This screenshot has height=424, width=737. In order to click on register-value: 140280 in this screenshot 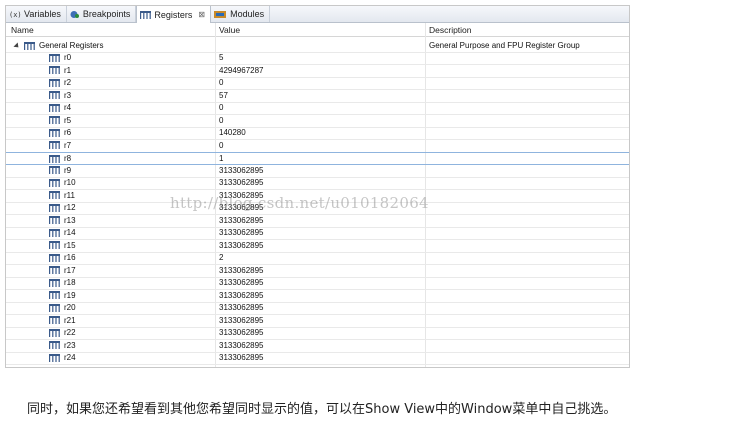, I will do `click(232, 132)`.